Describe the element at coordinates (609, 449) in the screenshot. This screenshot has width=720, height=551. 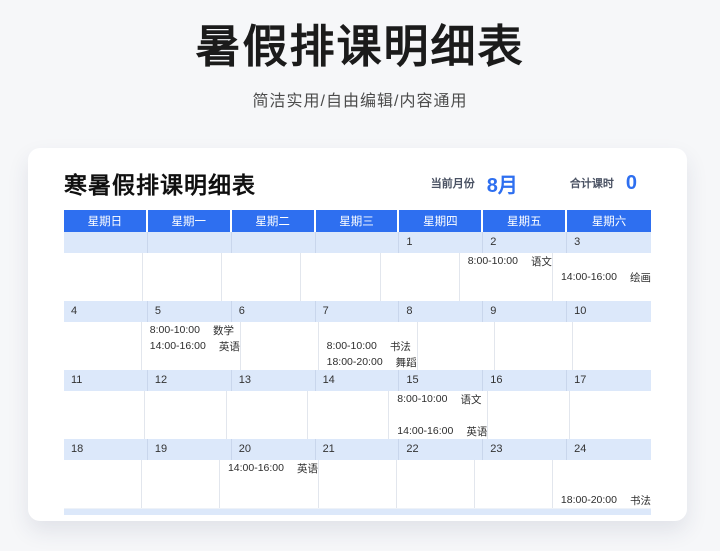
I see `date-cell: 24` at that location.